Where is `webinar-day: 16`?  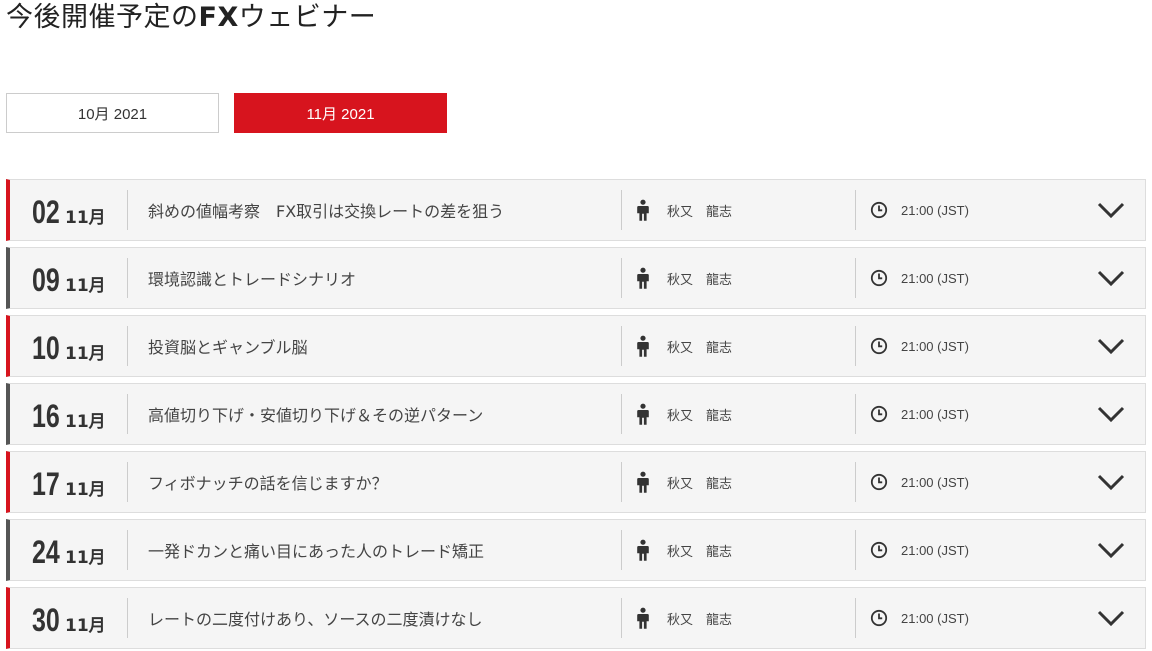 webinar-day: 16 is located at coordinates (46, 416).